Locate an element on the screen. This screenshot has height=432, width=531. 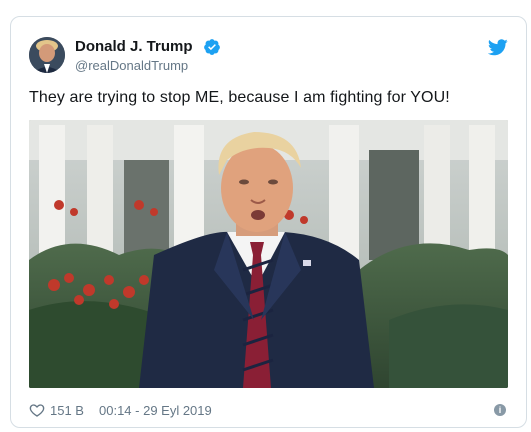
info-icon: i is located at coordinates (500, 410).